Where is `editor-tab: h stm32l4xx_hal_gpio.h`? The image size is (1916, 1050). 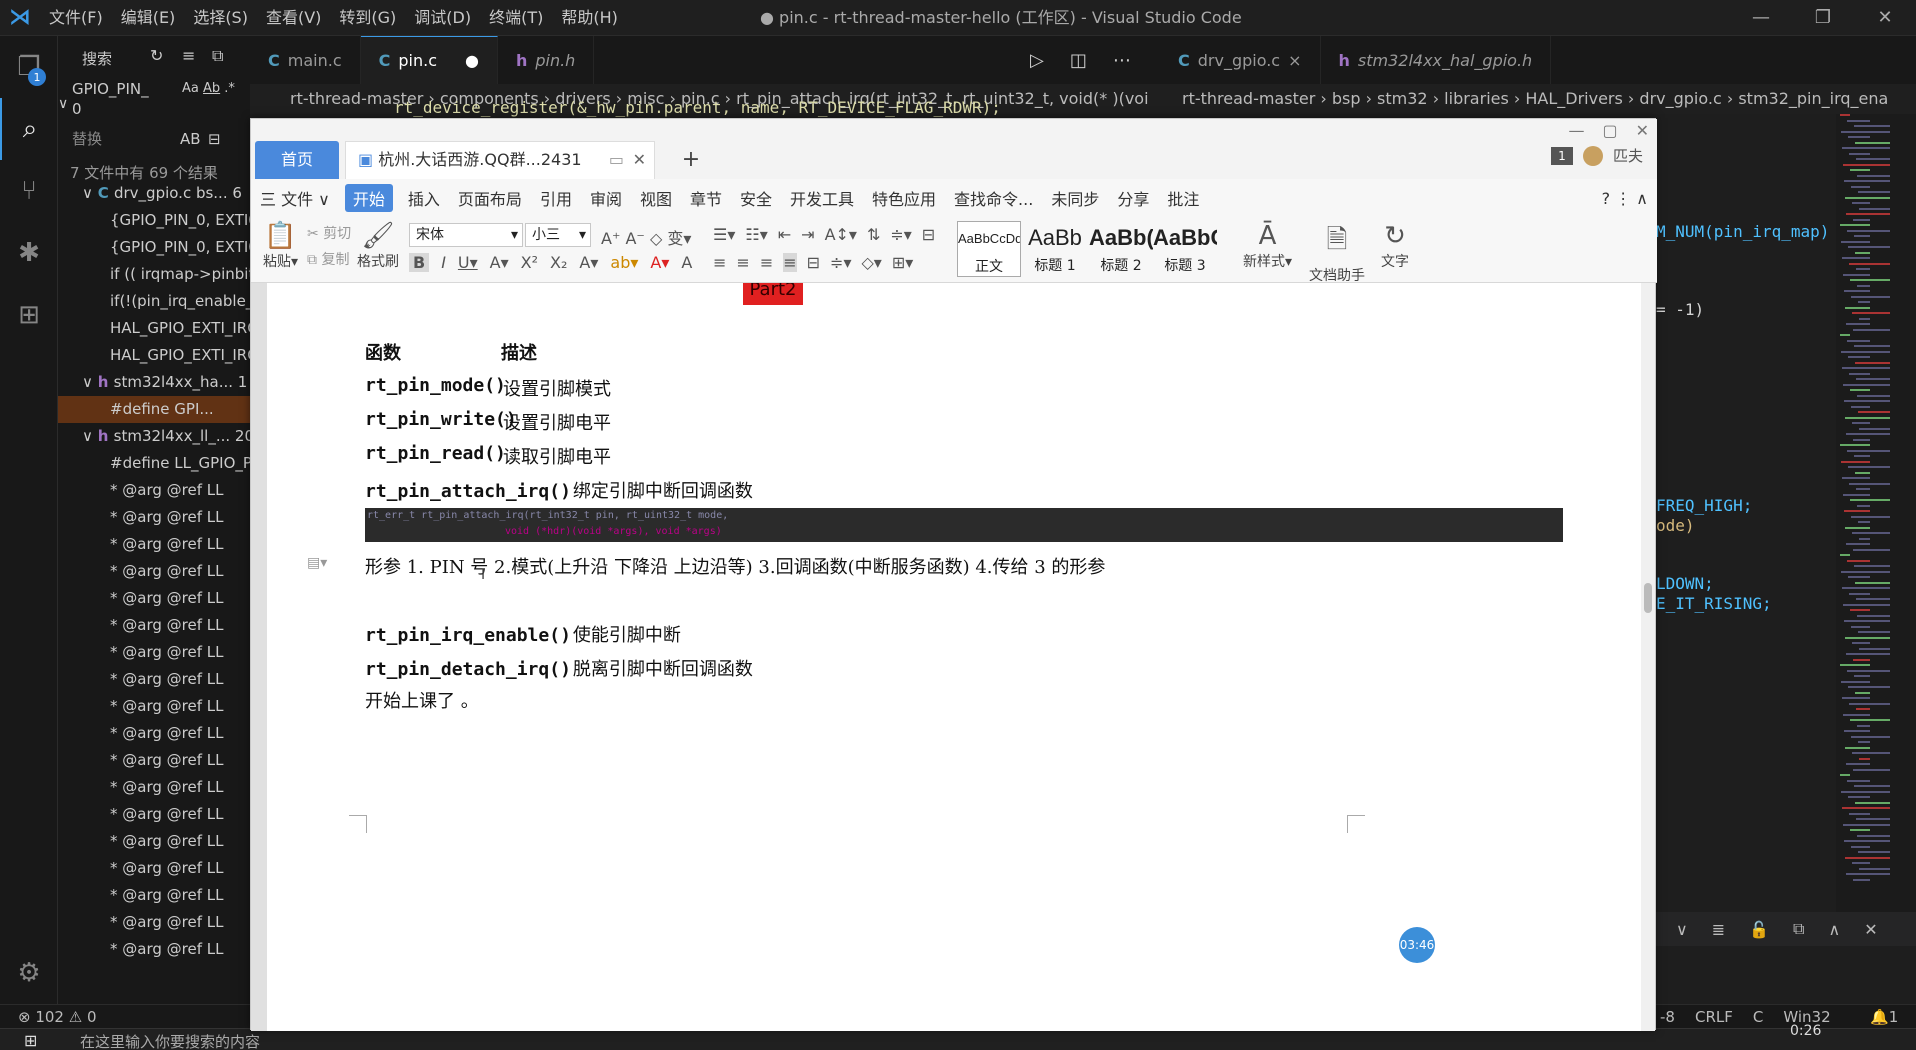 editor-tab: h stm32l4xx_hal_gpio.h is located at coordinates (1436, 60).